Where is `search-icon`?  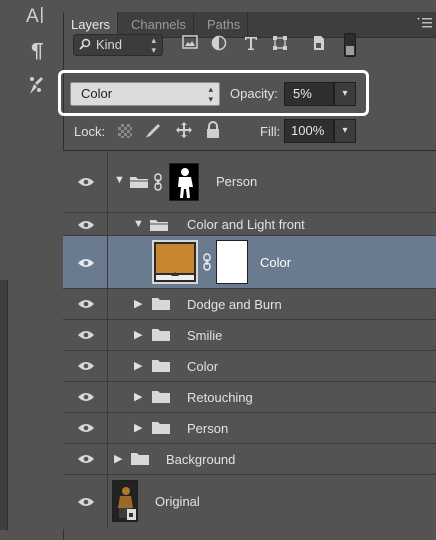 search-icon is located at coordinates (85, 44).